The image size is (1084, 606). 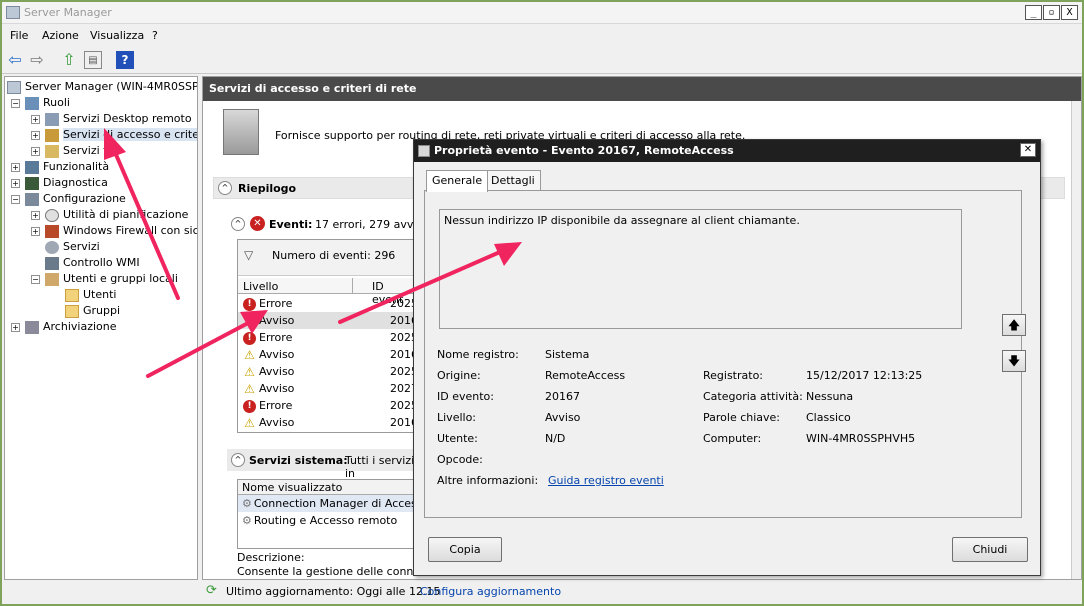 What do you see at coordinates (225, 188) in the screenshot?
I see `collapse-section-icon: ^` at bounding box center [225, 188].